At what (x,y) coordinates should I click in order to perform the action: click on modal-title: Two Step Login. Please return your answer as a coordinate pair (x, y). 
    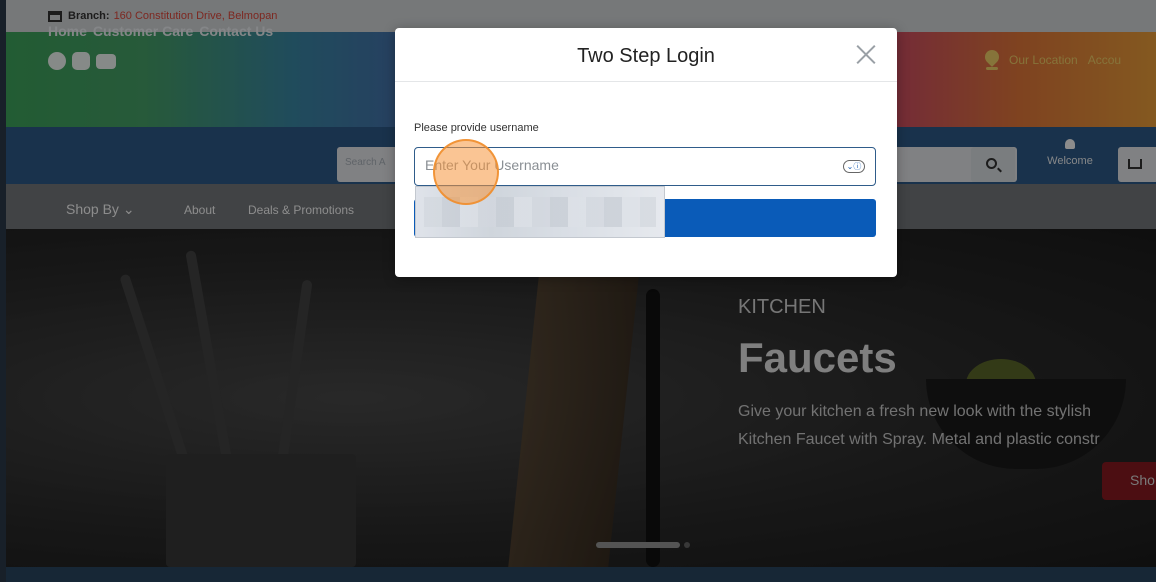
    Looking at the image, I should click on (646, 56).